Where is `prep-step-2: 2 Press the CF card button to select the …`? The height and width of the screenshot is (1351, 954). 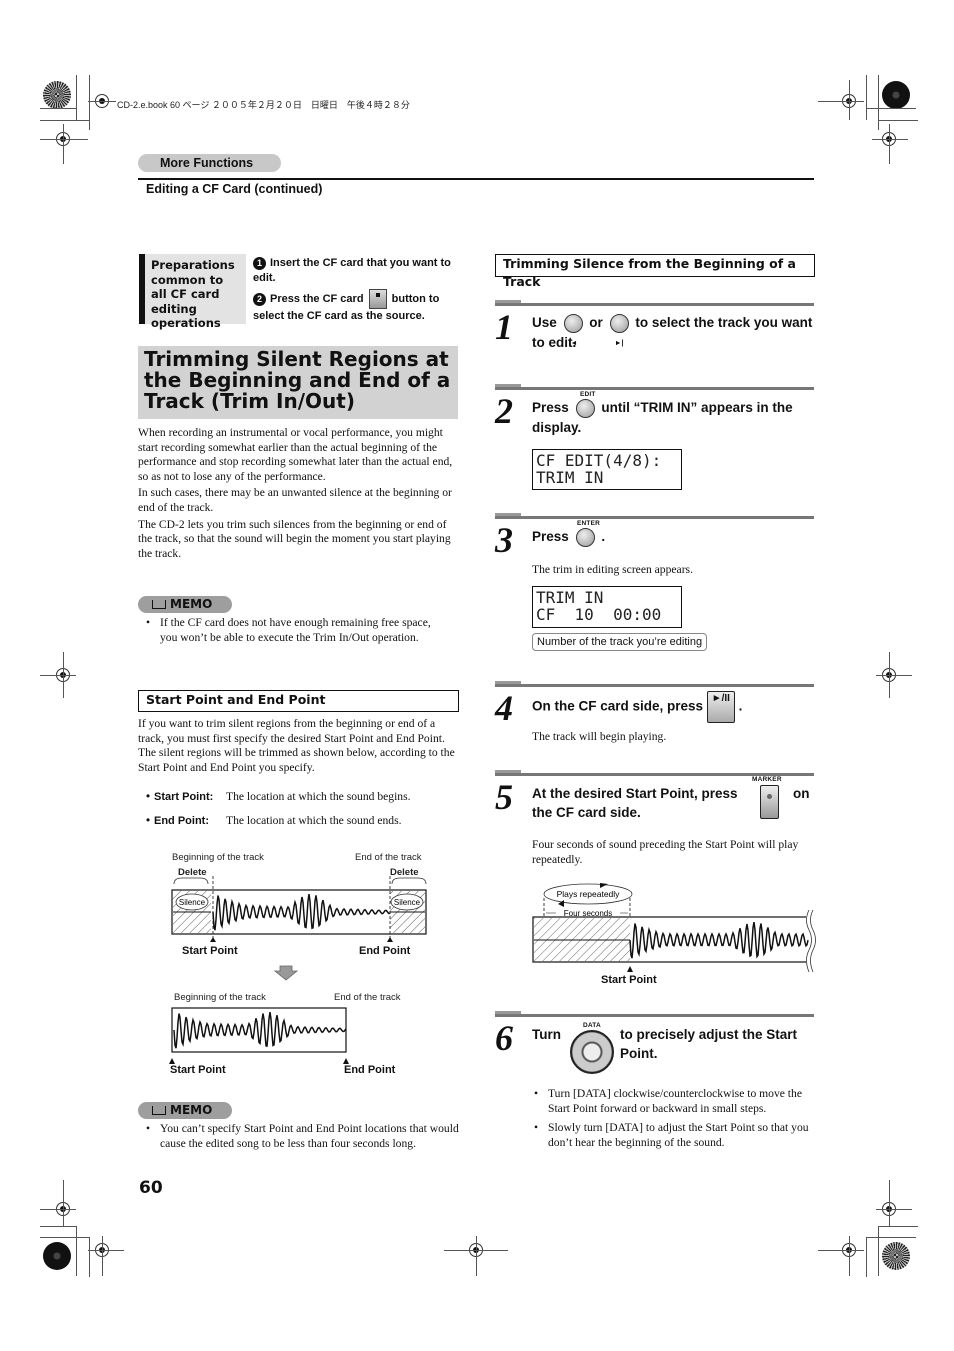 prep-step-2: 2 Press the CF card button to select the … is located at coordinates (355, 306).